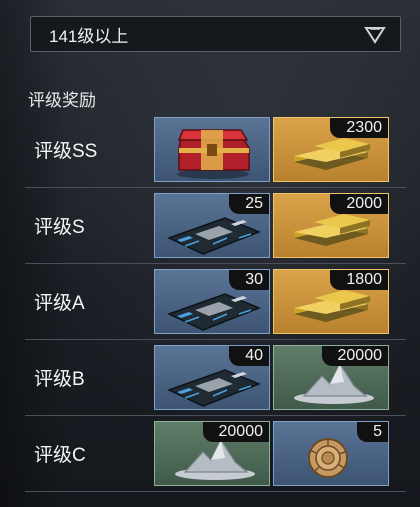  I want to click on rank-label: 评级B, so click(59, 379).